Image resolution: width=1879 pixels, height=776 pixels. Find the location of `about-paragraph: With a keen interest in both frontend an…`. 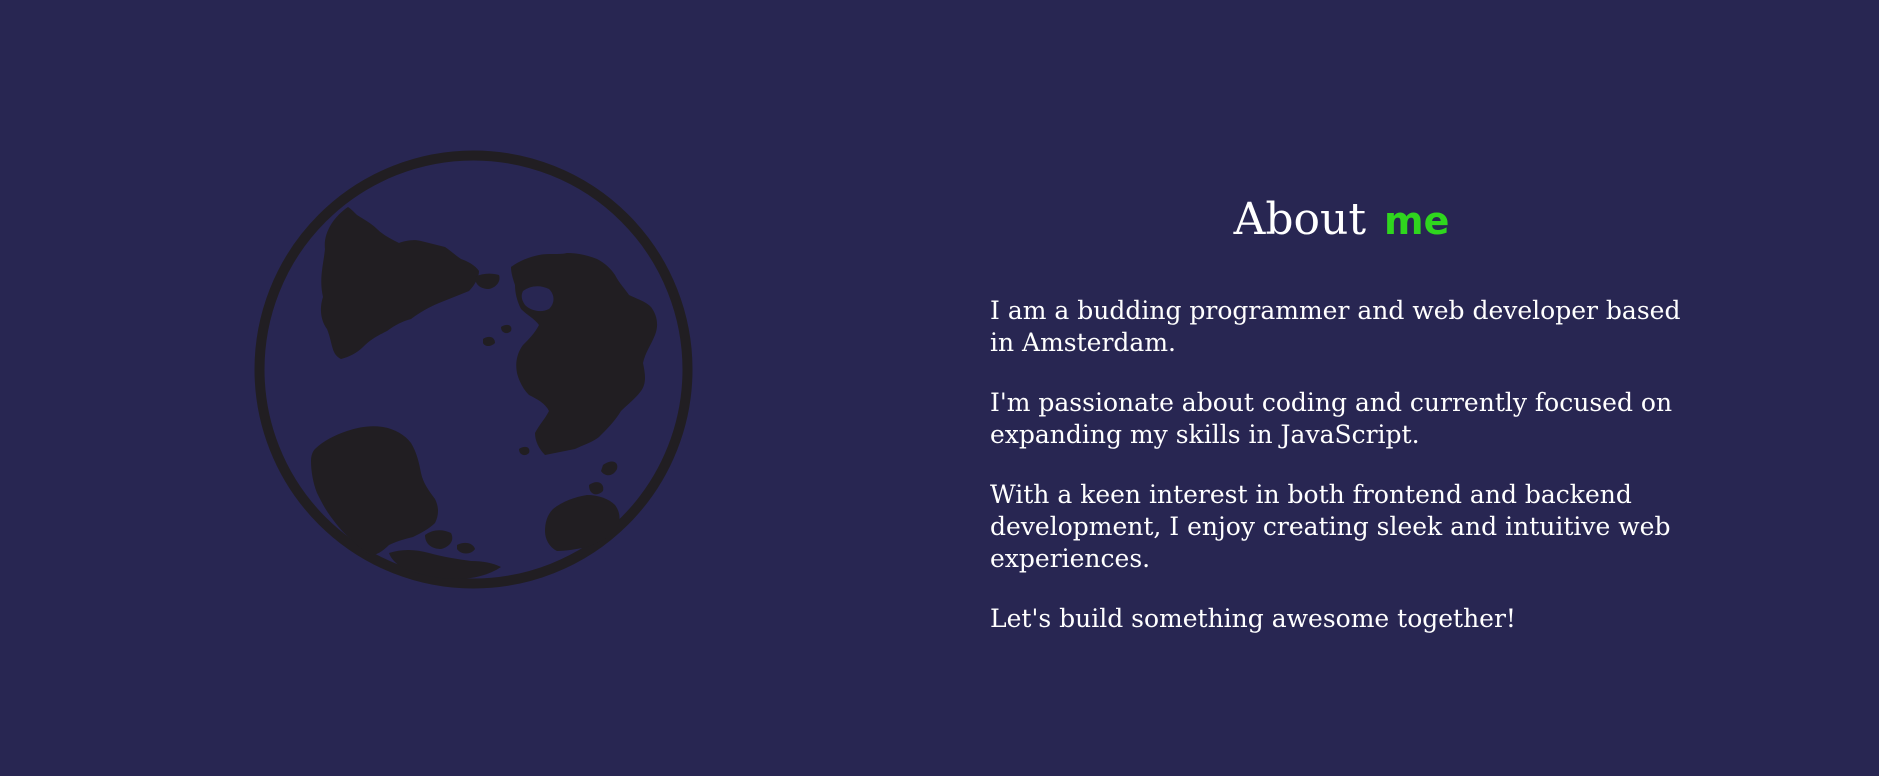

about-paragraph: With a keen interest in both frontend an… is located at coordinates (1330, 526).